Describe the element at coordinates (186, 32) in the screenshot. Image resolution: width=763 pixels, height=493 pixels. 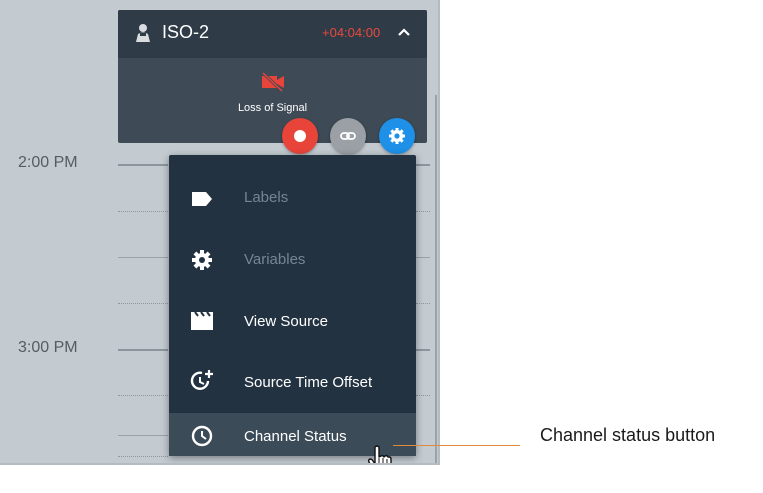
I see `channel-title: ISO-2` at that location.